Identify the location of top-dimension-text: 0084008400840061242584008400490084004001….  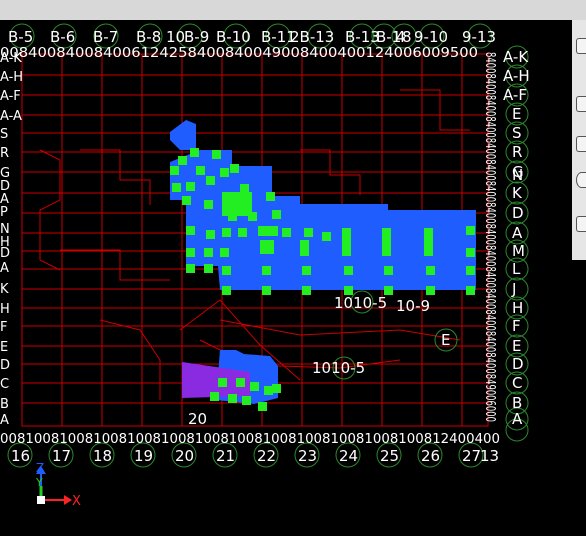
(239, 53).